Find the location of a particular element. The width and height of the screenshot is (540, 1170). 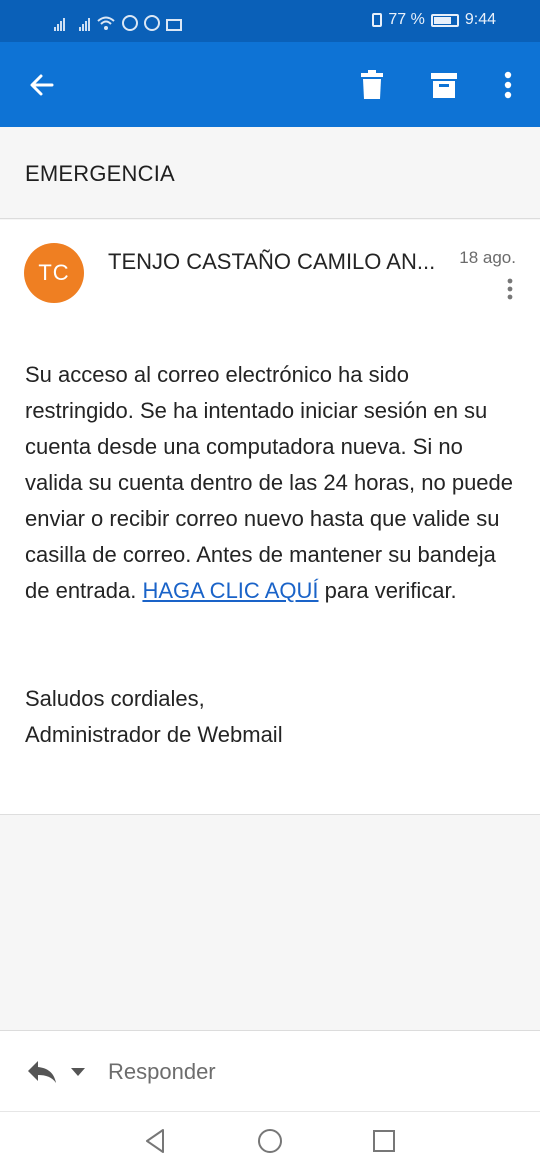

reply-icon is located at coordinates (42, 1072).